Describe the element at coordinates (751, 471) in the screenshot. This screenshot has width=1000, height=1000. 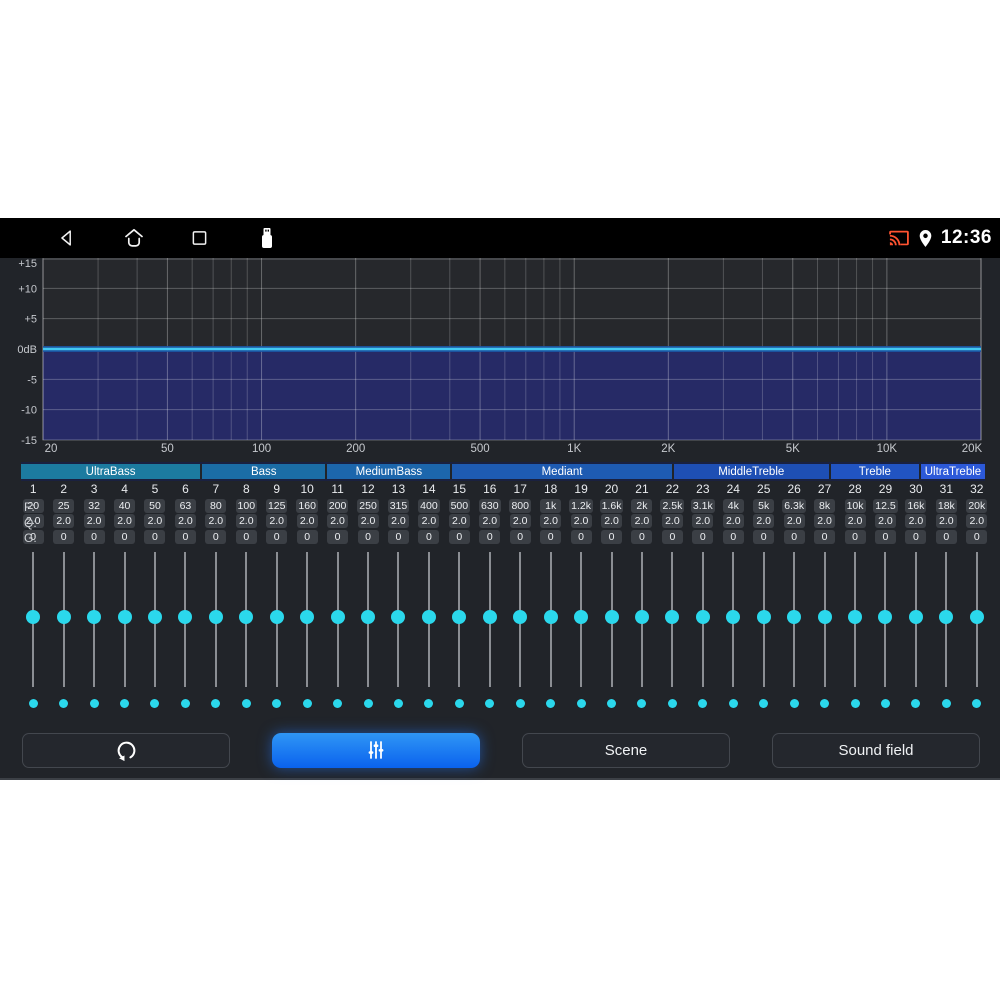
I see `band-segment-middletreble: MiddleTreble` at that location.